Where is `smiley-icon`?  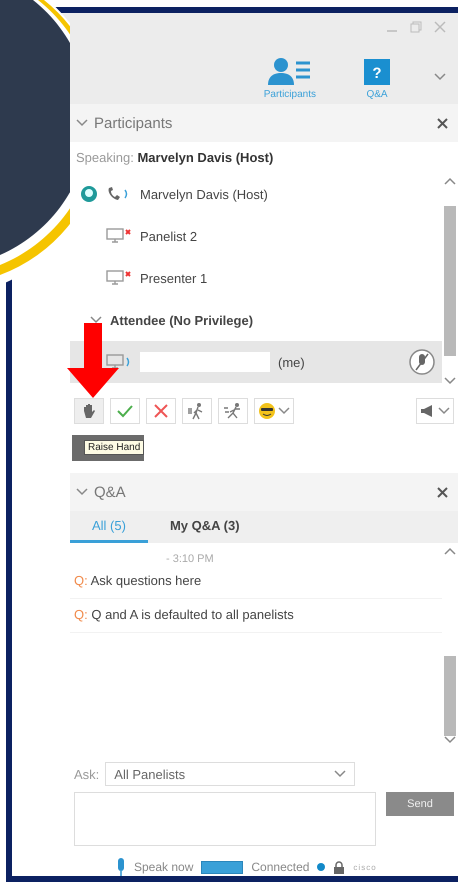 smiley-icon is located at coordinates (267, 411).